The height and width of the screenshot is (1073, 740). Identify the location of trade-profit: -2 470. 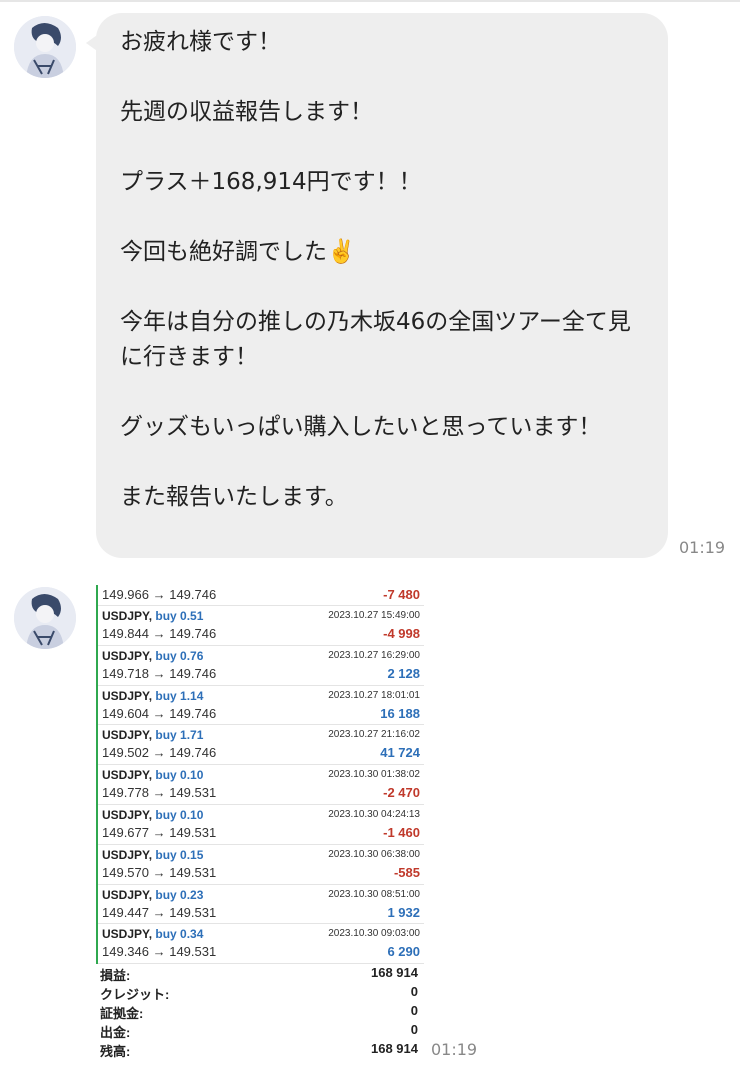
(401, 793).